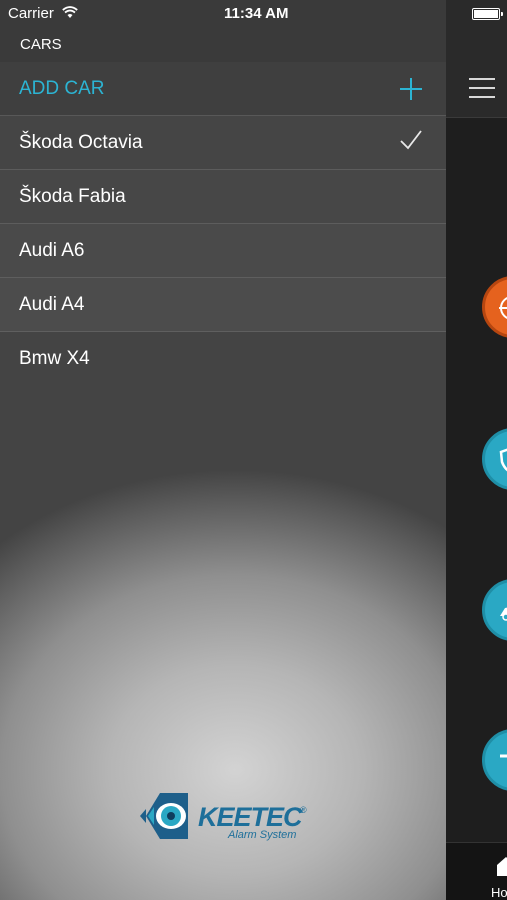 This screenshot has height=900, width=507. I want to click on car-name: Škoda Octavia, so click(81, 142).